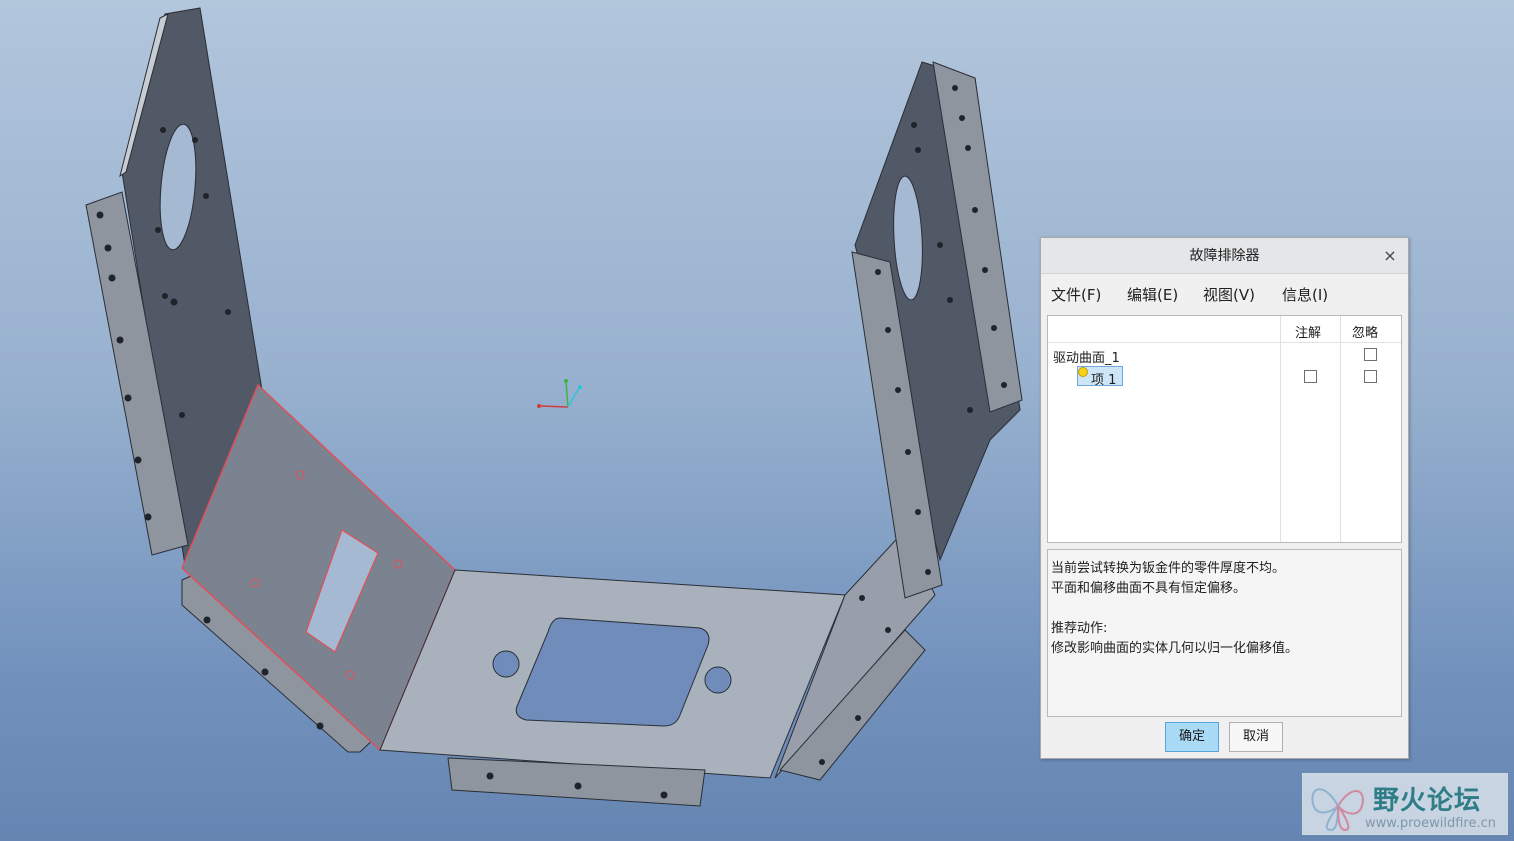 The width and height of the screenshot is (1514, 841). I want to click on dialog-title: 故障排除器, so click(1224, 256).